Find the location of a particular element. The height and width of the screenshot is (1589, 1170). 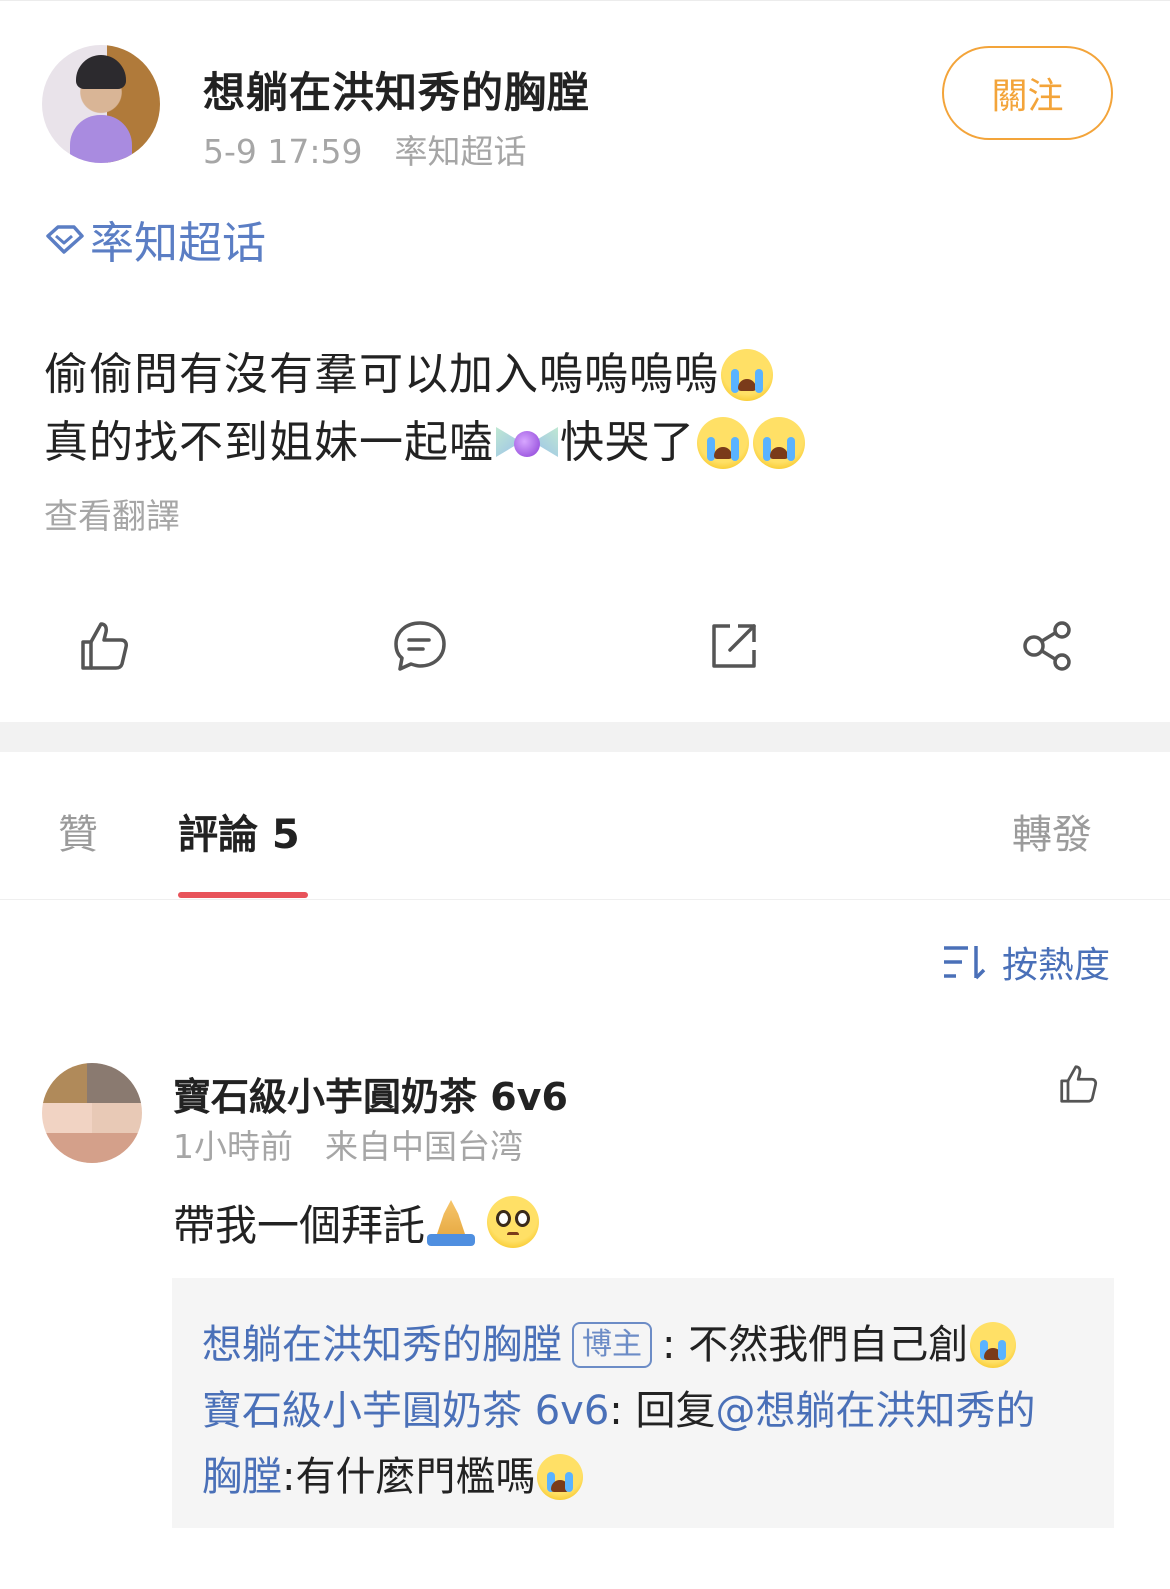

post-text-line1: 偷偷問有沒有羣可以加入嗚嗚嗚嗚 is located at coordinates (381, 374).